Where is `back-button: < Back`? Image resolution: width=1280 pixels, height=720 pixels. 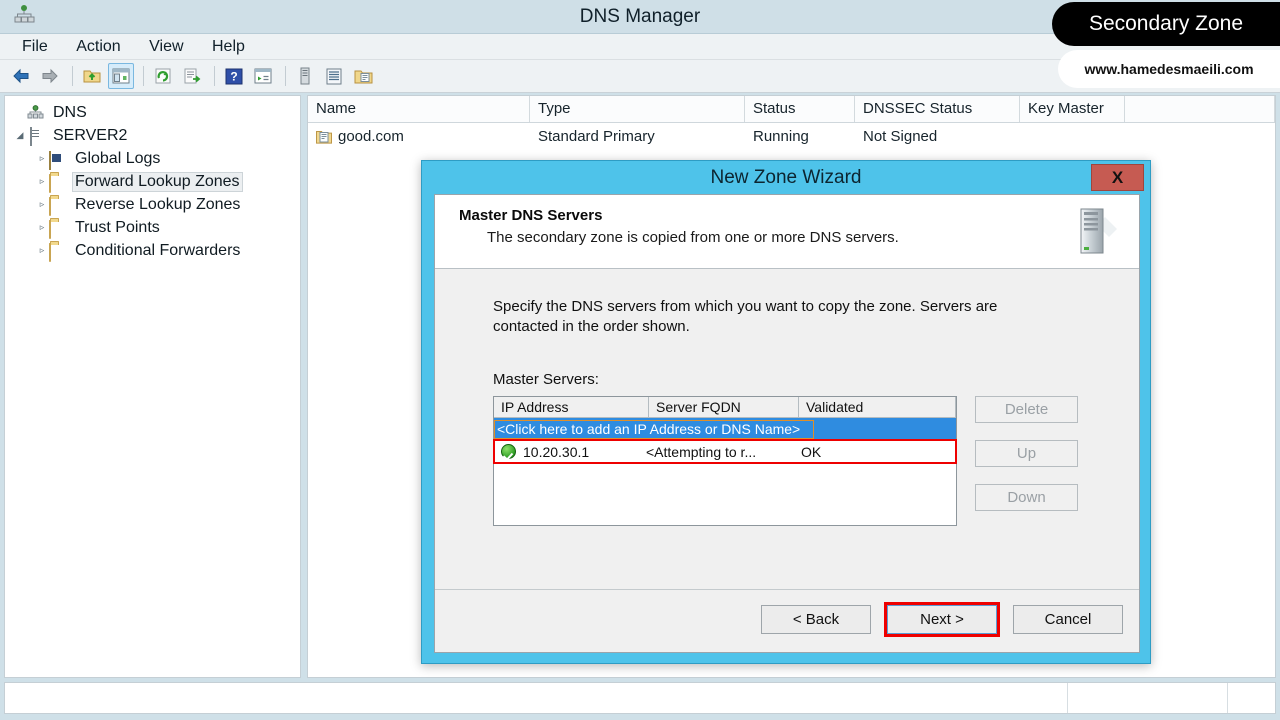
back-button: < Back is located at coordinates (816, 619).